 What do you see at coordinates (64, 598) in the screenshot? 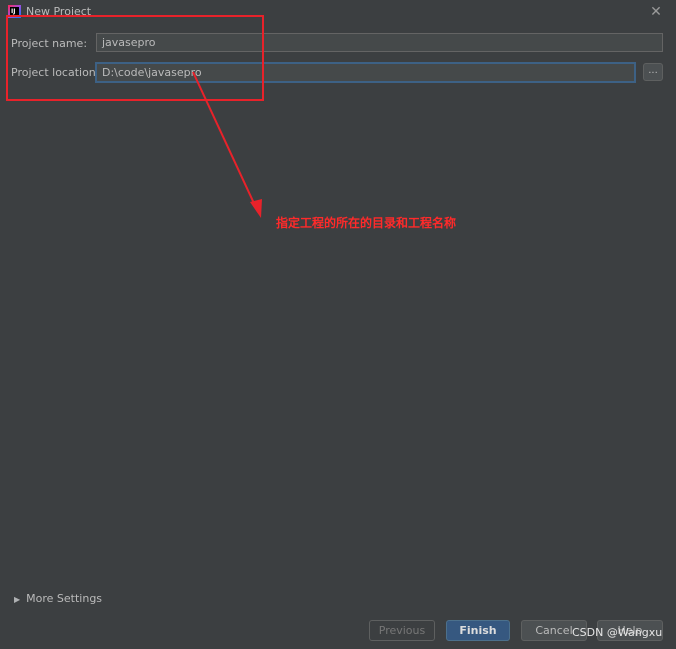
I see `more-settings-label: More Settings` at bounding box center [64, 598].